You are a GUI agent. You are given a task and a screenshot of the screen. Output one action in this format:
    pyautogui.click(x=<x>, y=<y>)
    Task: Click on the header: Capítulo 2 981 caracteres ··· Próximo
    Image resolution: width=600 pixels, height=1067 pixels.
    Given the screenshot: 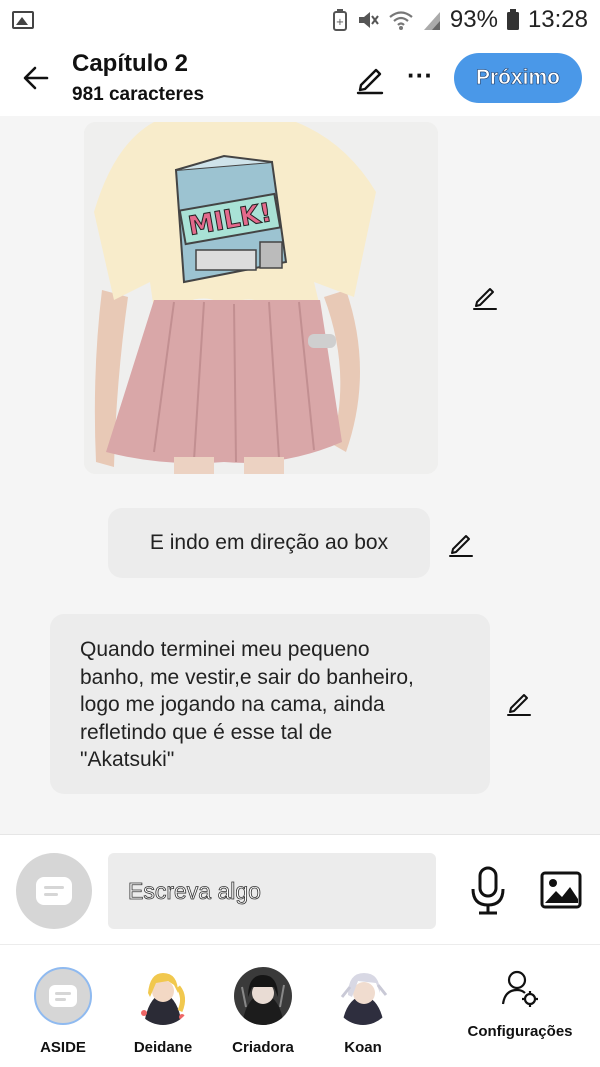 What is the action you would take?
    pyautogui.click(x=300, y=78)
    